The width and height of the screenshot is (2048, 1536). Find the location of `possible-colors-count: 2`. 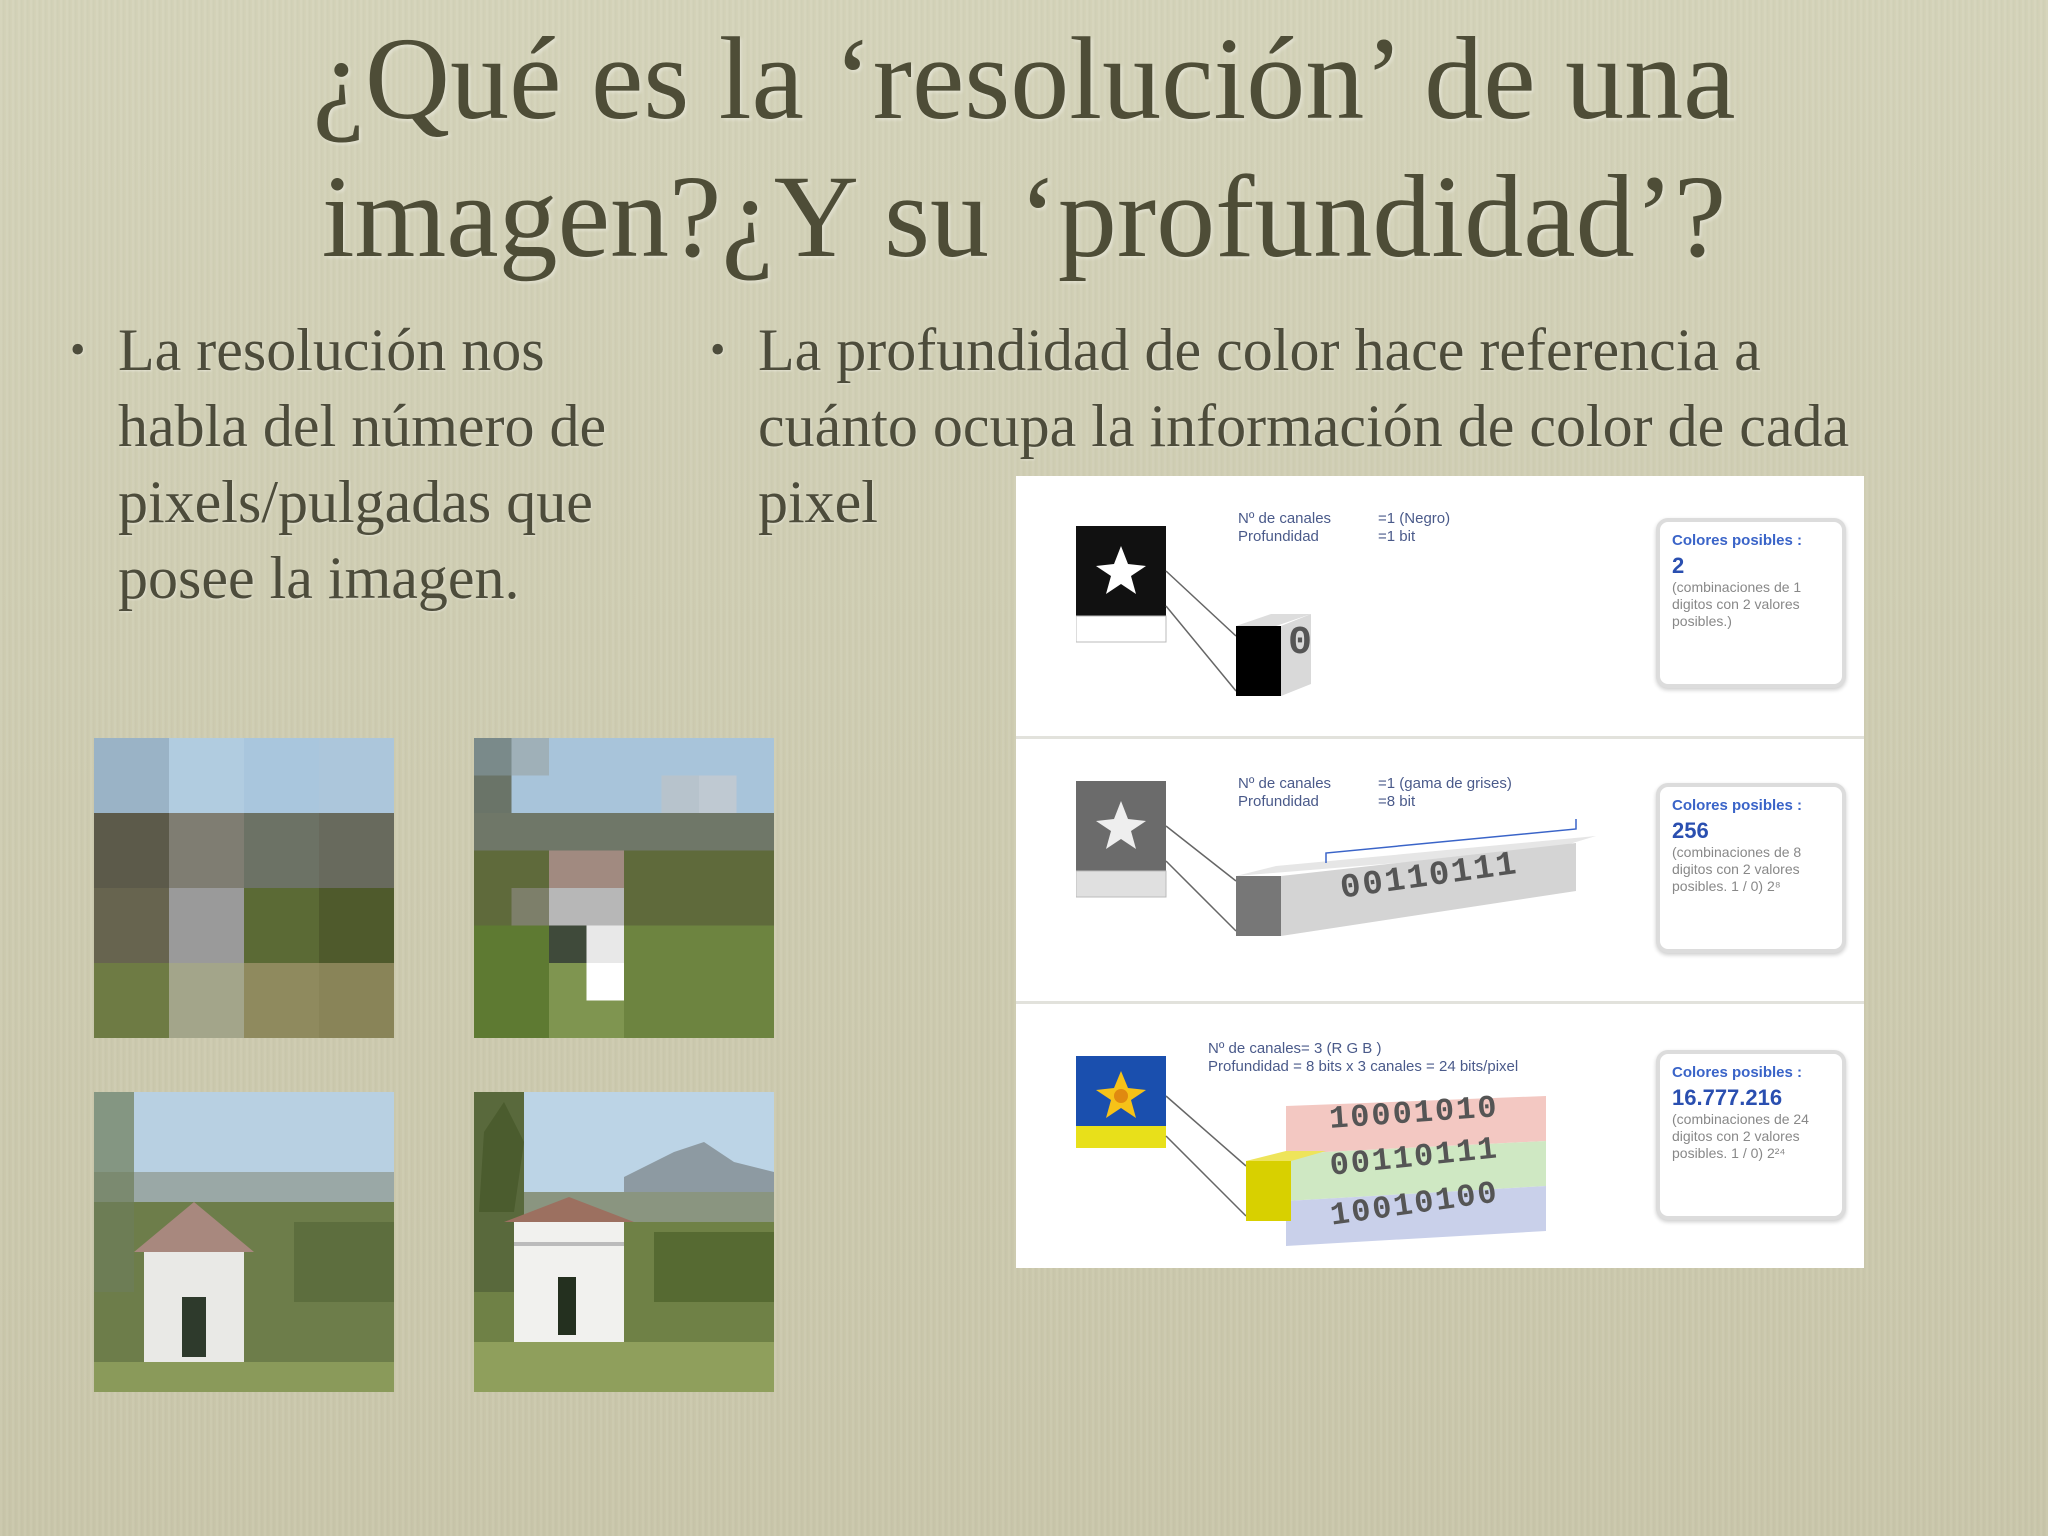

possible-colors-count: 2 is located at coordinates (1678, 565).